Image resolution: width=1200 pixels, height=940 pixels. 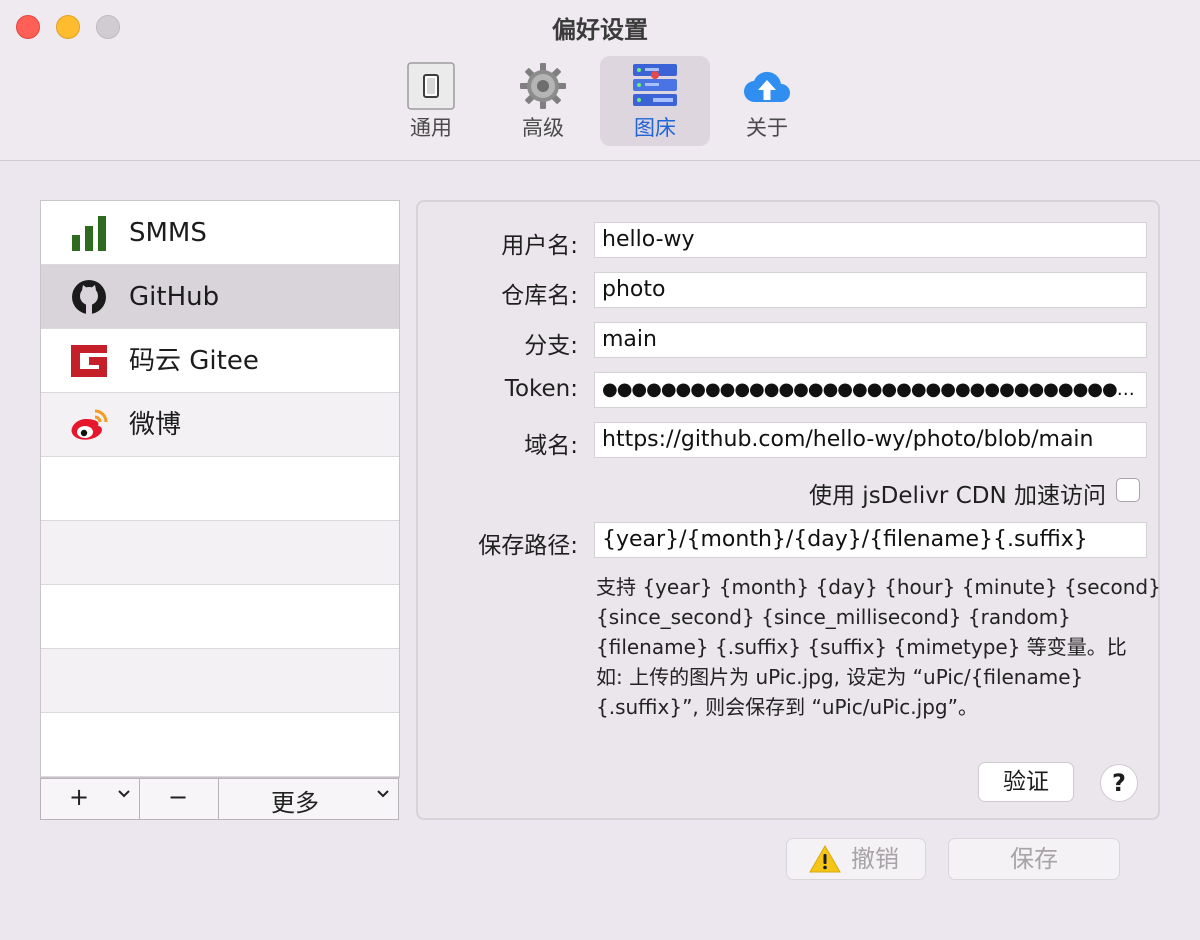 What do you see at coordinates (89, 361) in the screenshot?
I see `gitee-icon` at bounding box center [89, 361].